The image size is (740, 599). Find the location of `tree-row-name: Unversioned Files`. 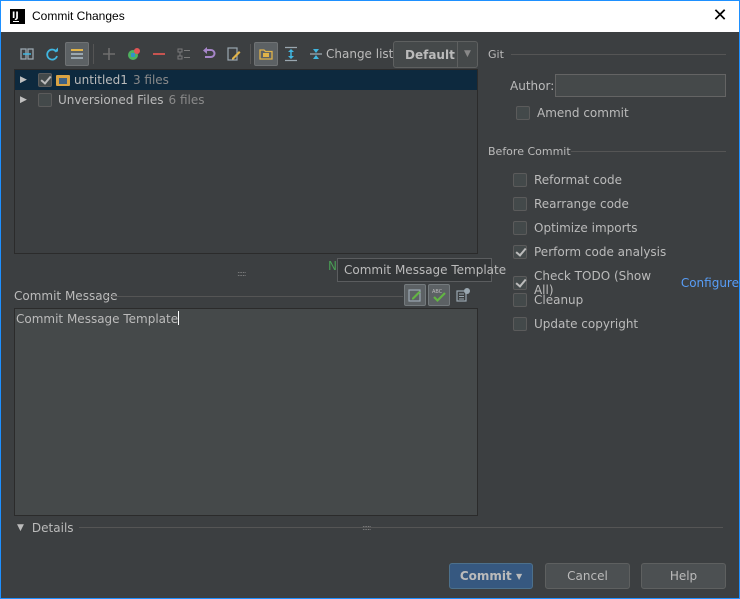

tree-row-name: Unversioned Files is located at coordinates (111, 100).